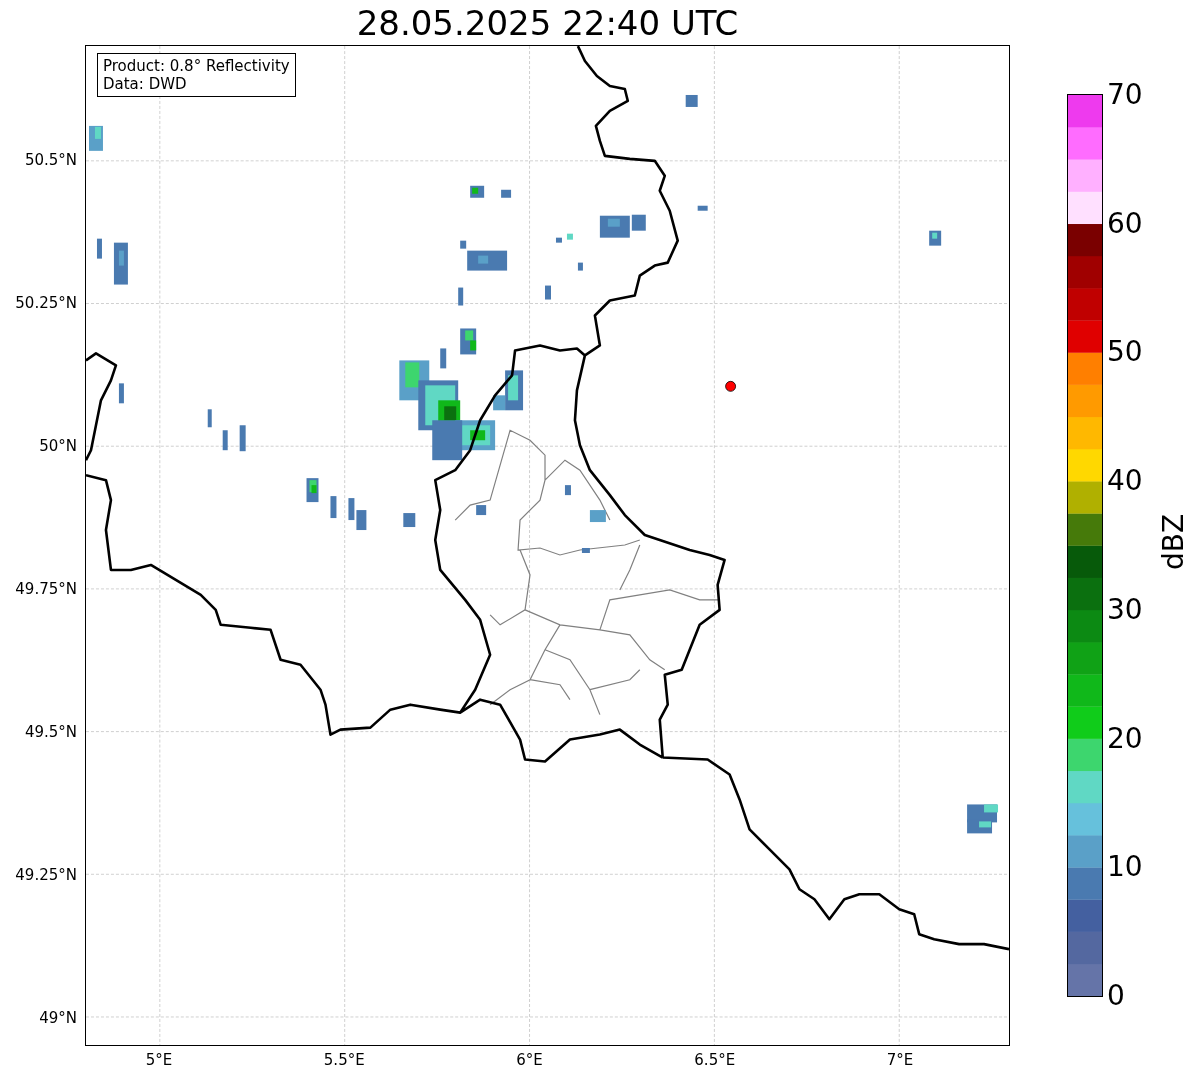 The width and height of the screenshot is (1202, 1081). Describe the element at coordinates (1125, 609) in the screenshot. I see `colorbar-tick-label: 30` at that location.